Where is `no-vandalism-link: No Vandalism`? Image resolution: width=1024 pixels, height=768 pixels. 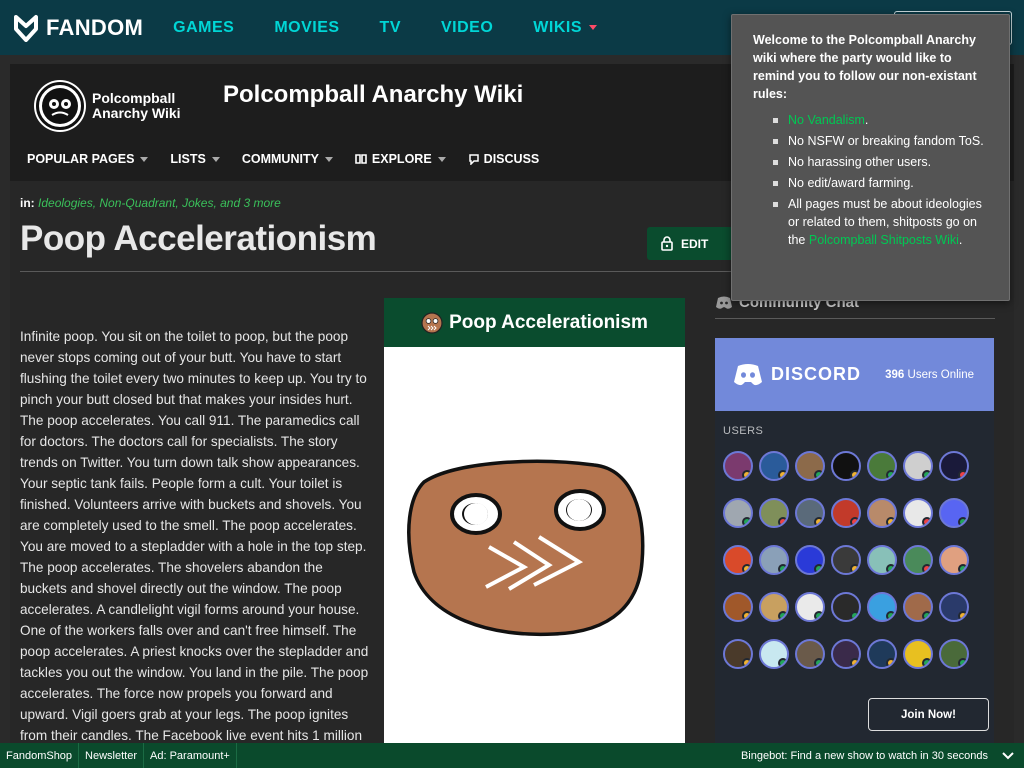
no-vandalism-link: No Vandalism is located at coordinates (826, 120).